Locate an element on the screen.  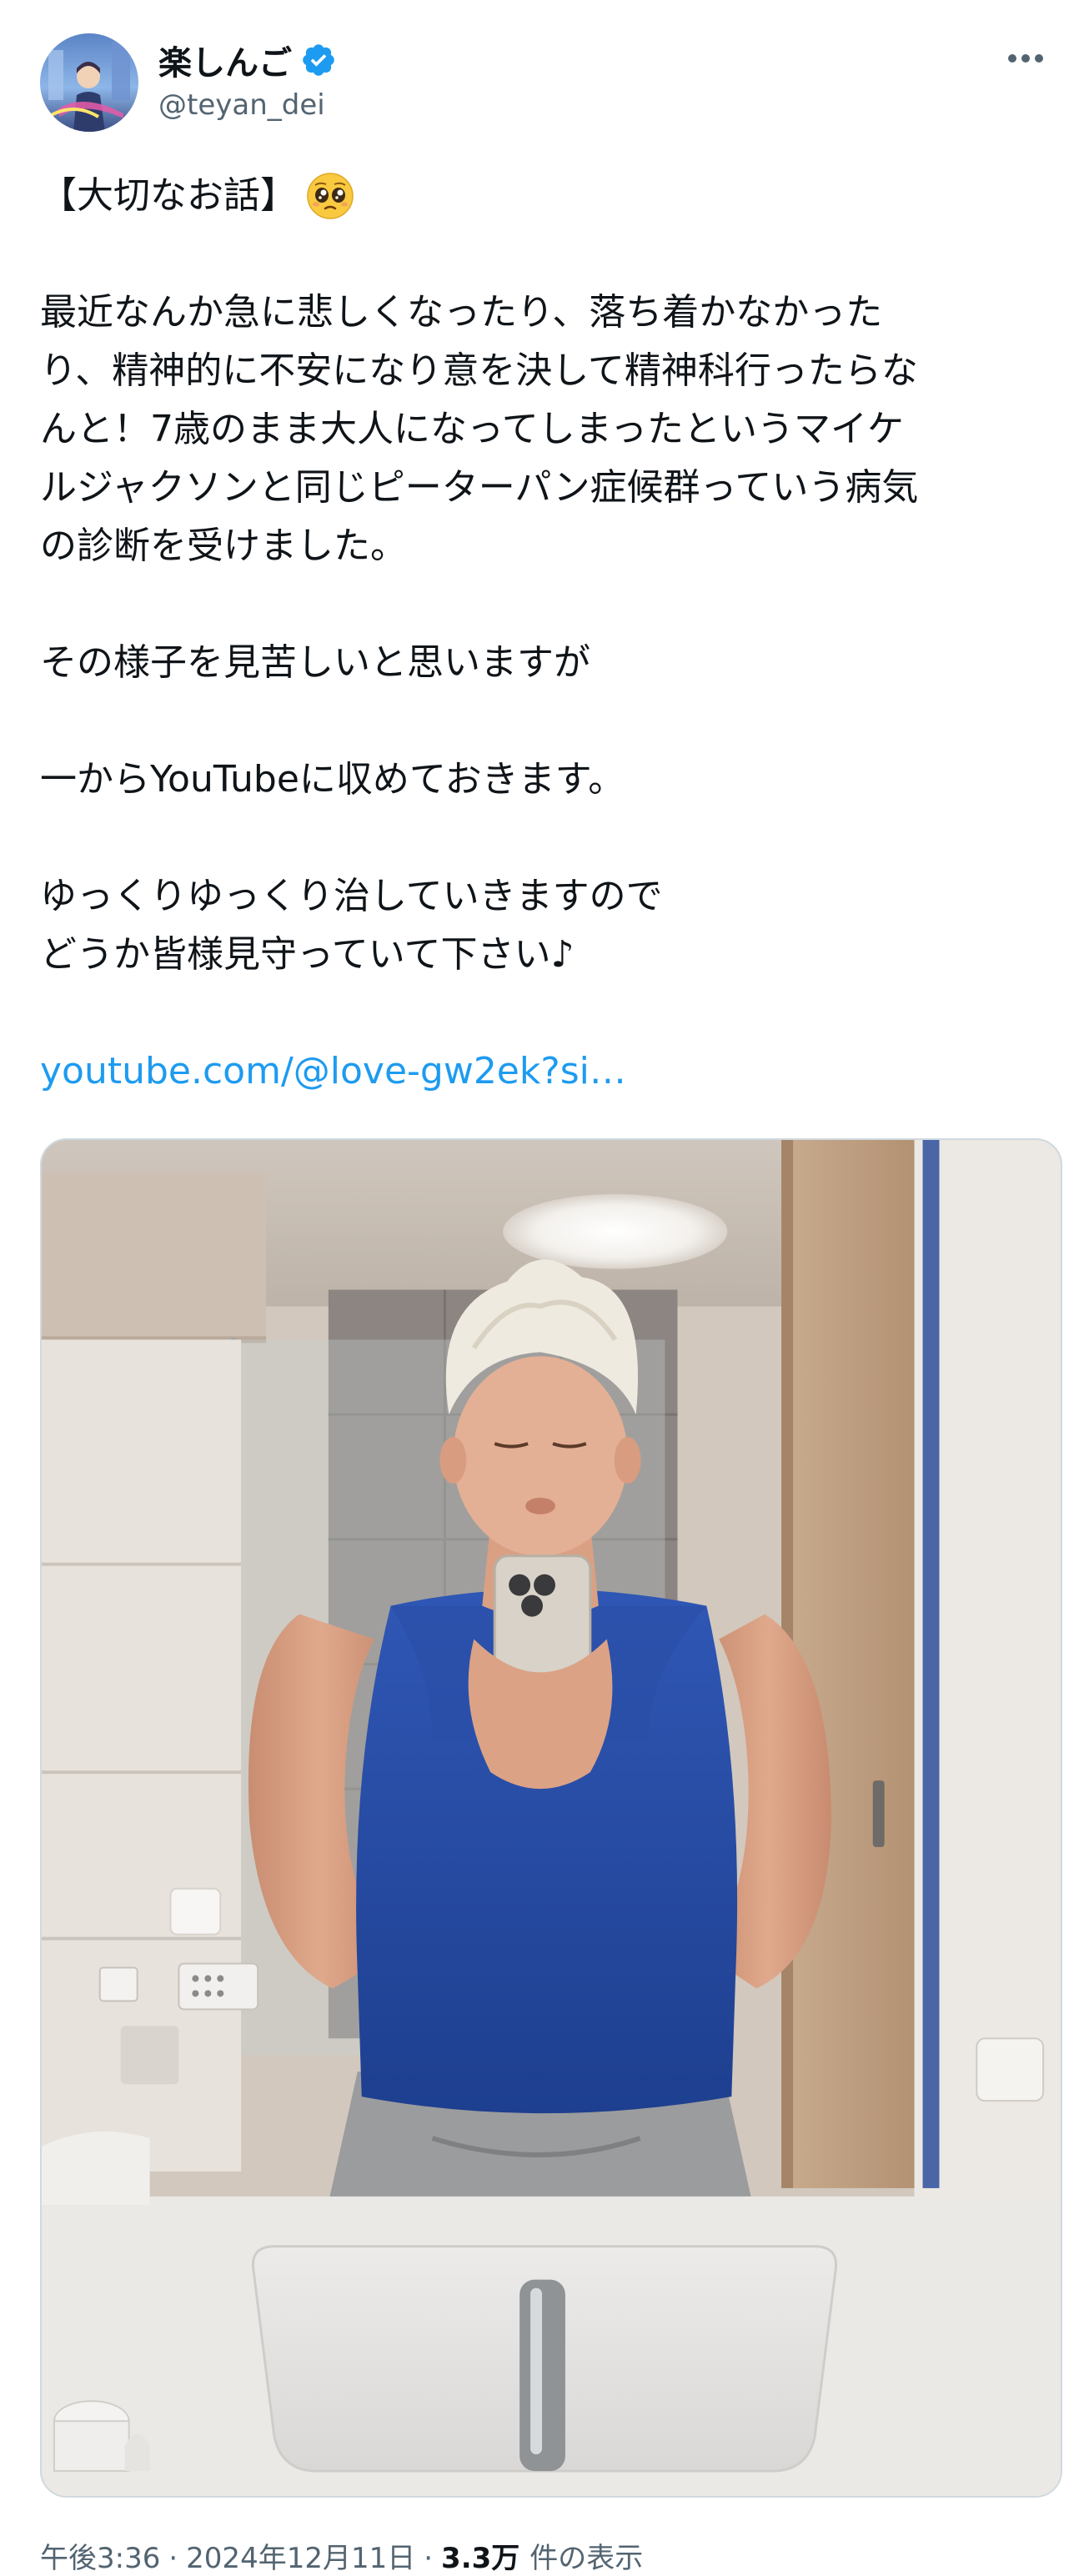
tweet-date: 2024年12月11日 is located at coordinates (300, 2555).